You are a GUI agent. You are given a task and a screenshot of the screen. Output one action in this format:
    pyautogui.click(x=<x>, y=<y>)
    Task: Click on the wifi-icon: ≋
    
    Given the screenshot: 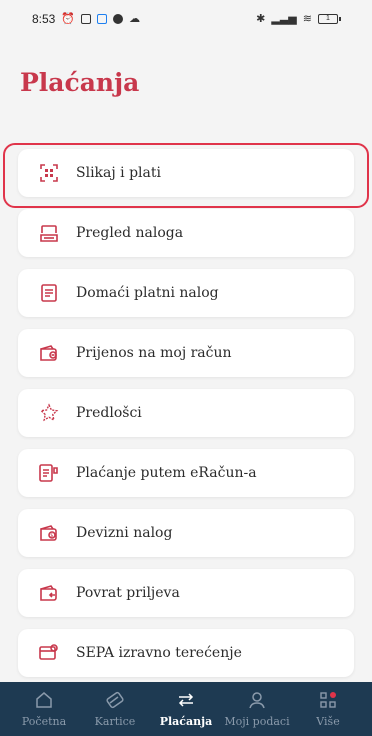 What is the action you would take?
    pyautogui.click(x=307, y=18)
    